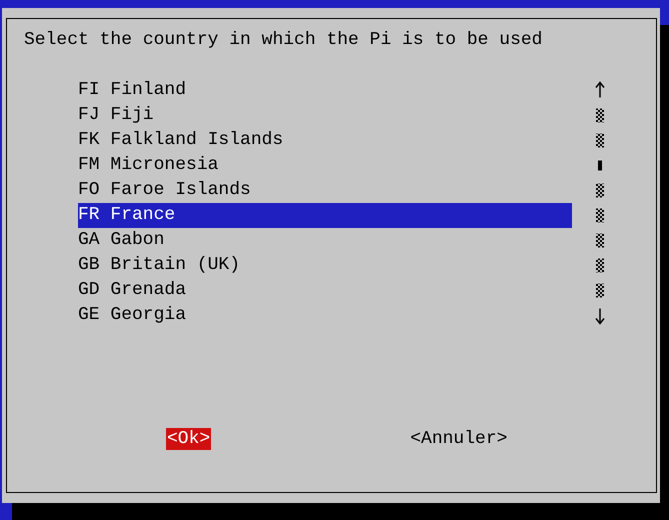  What do you see at coordinates (325, 265) in the screenshot?
I see `country-list-item: GB Britain (UK)` at bounding box center [325, 265].